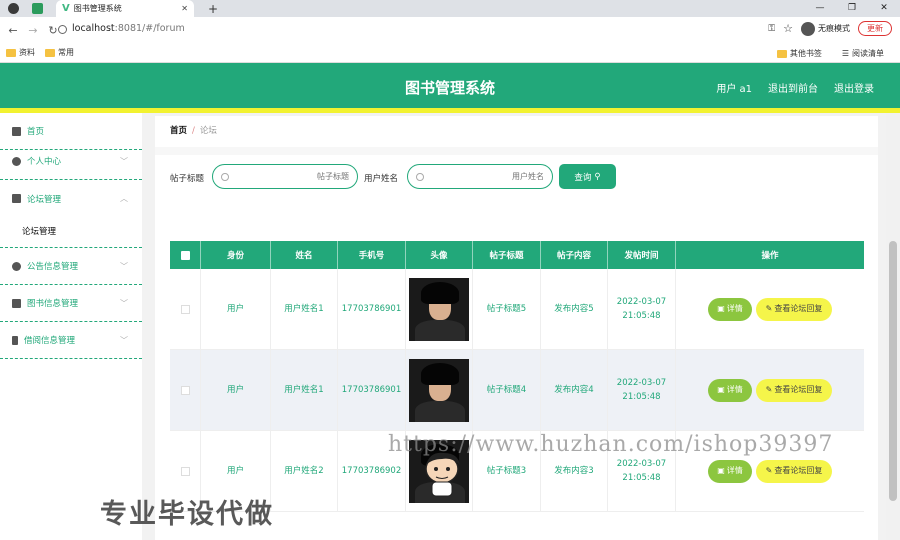 The width and height of the screenshot is (900, 540). What do you see at coordinates (574, 255) in the screenshot?
I see `col-content: 帖子内容` at bounding box center [574, 255].